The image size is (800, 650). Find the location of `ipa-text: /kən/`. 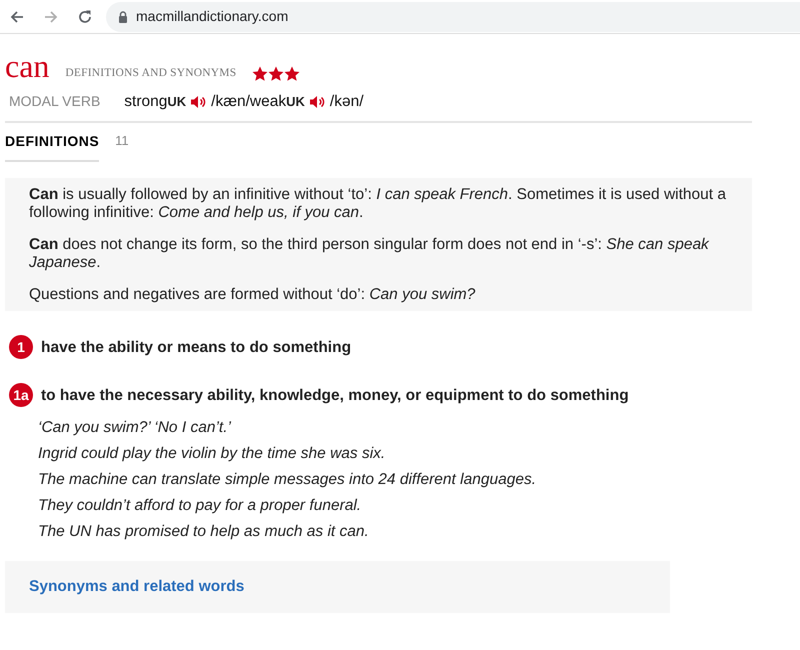

ipa-text: /kən/ is located at coordinates (347, 102).